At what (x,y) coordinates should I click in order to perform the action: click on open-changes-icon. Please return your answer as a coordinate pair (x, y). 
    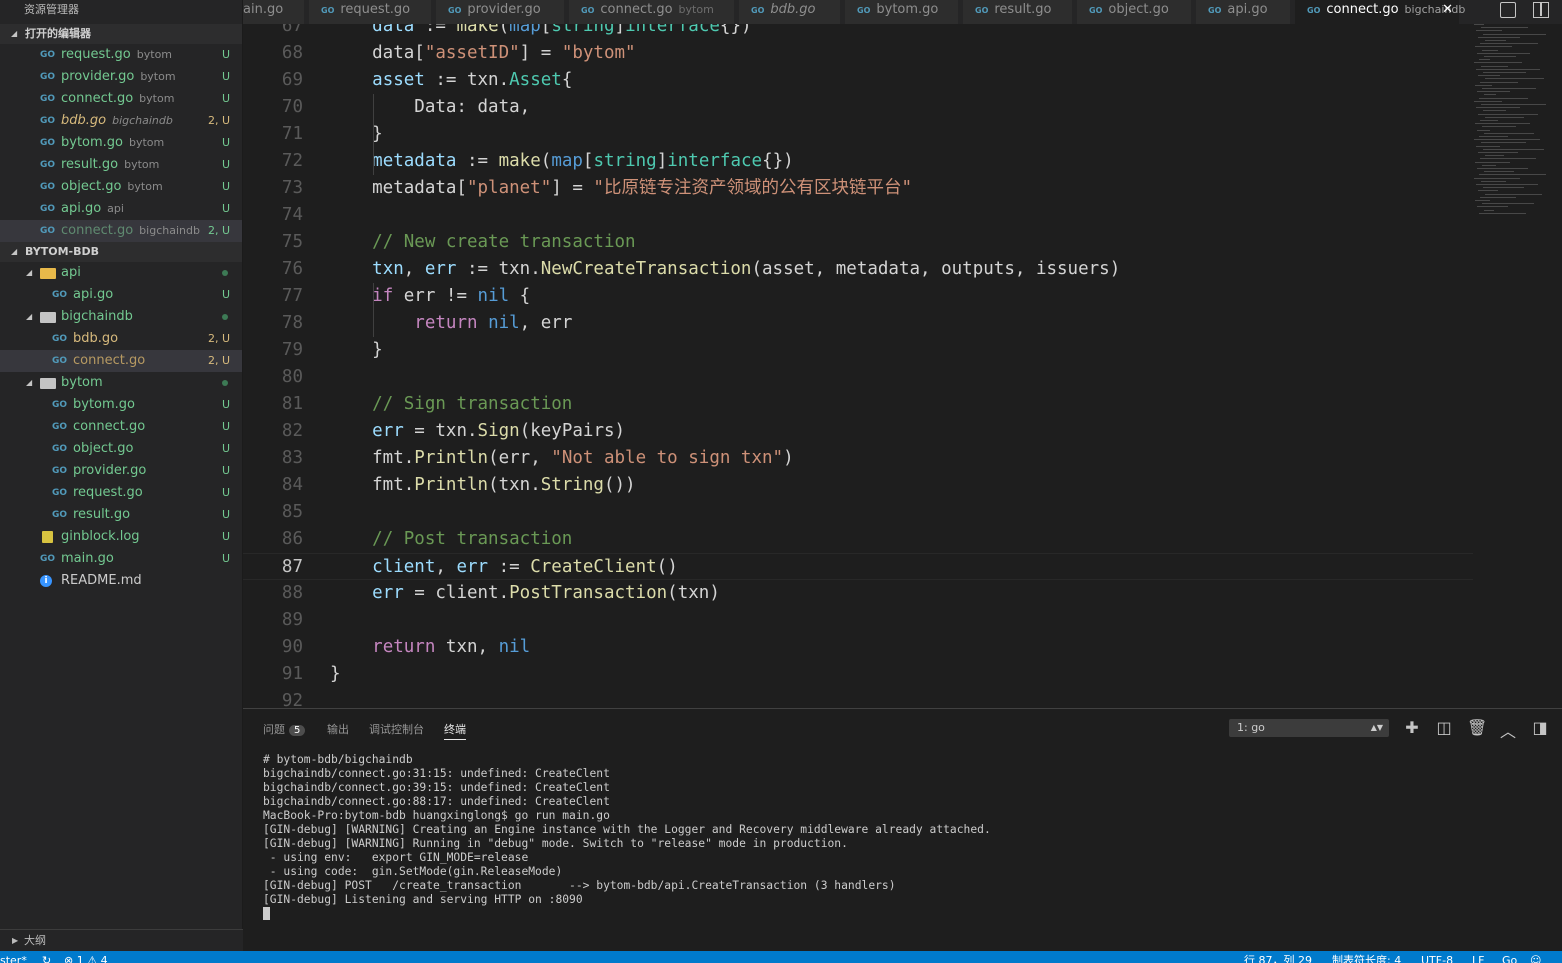
    Looking at the image, I should click on (1508, 10).